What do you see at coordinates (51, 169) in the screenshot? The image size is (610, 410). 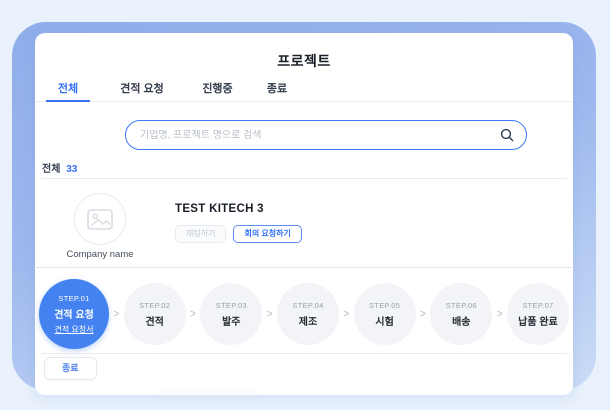 I see `result-count-label: 전체` at bounding box center [51, 169].